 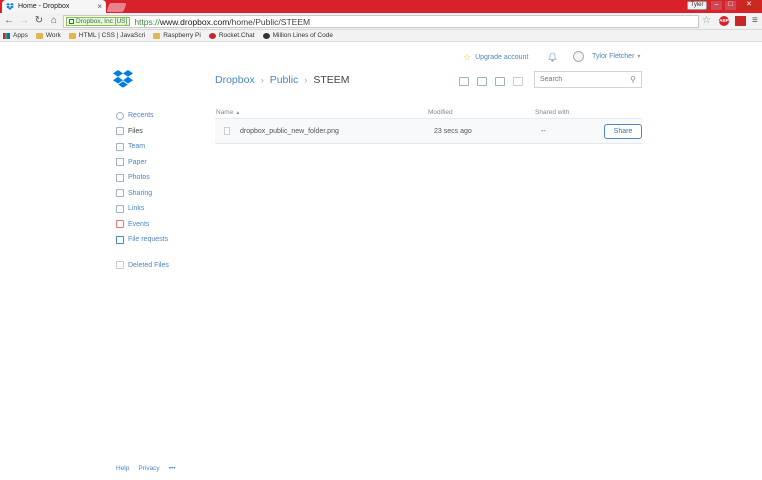 What do you see at coordinates (54, 6) in the screenshot?
I see `browser-tab: Home - Dropbox ×` at bounding box center [54, 6].